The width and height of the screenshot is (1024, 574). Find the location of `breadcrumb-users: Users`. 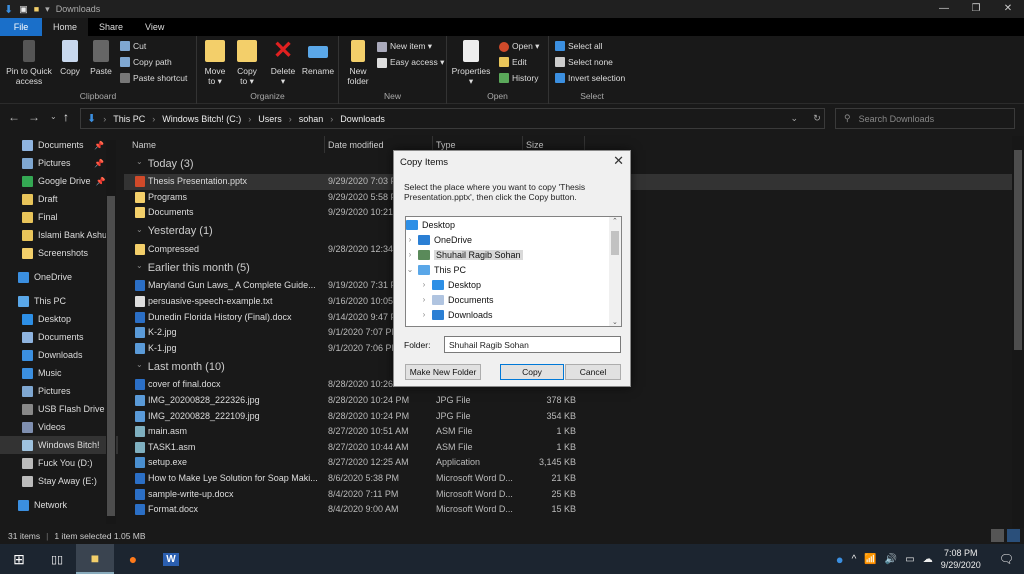

breadcrumb-users: Users is located at coordinates (270, 119).